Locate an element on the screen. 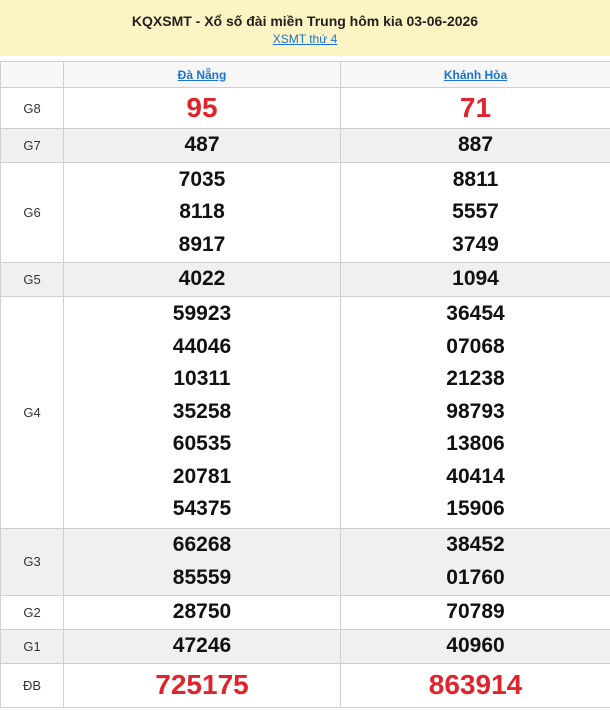 The image size is (610, 710). prize-cell: 95 is located at coordinates (202, 108).